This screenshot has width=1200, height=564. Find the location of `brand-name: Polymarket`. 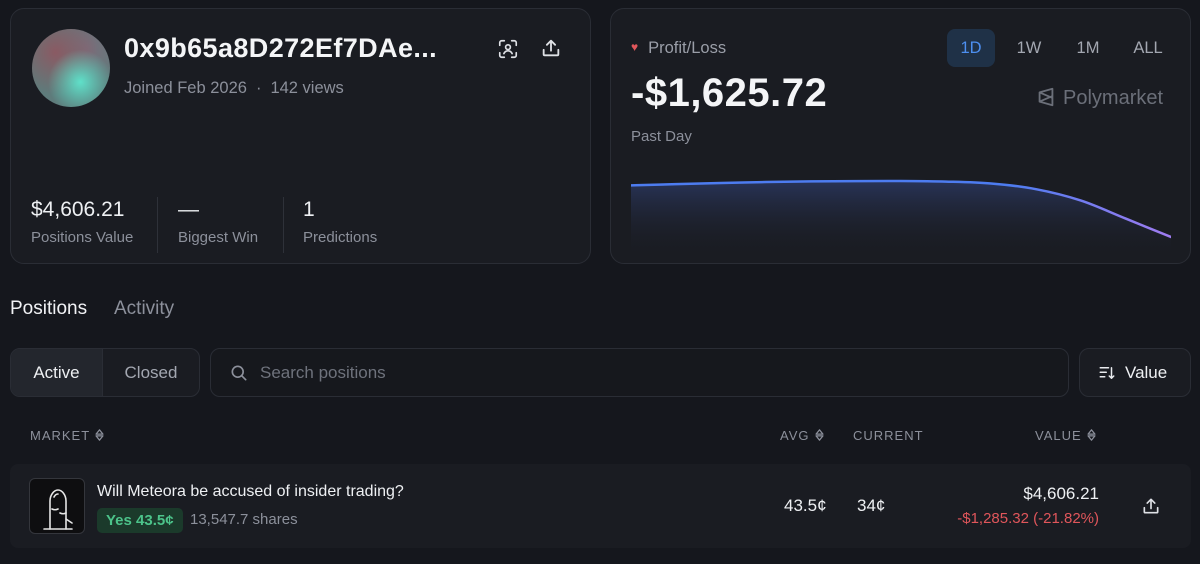

brand-name: Polymarket is located at coordinates (1113, 98).